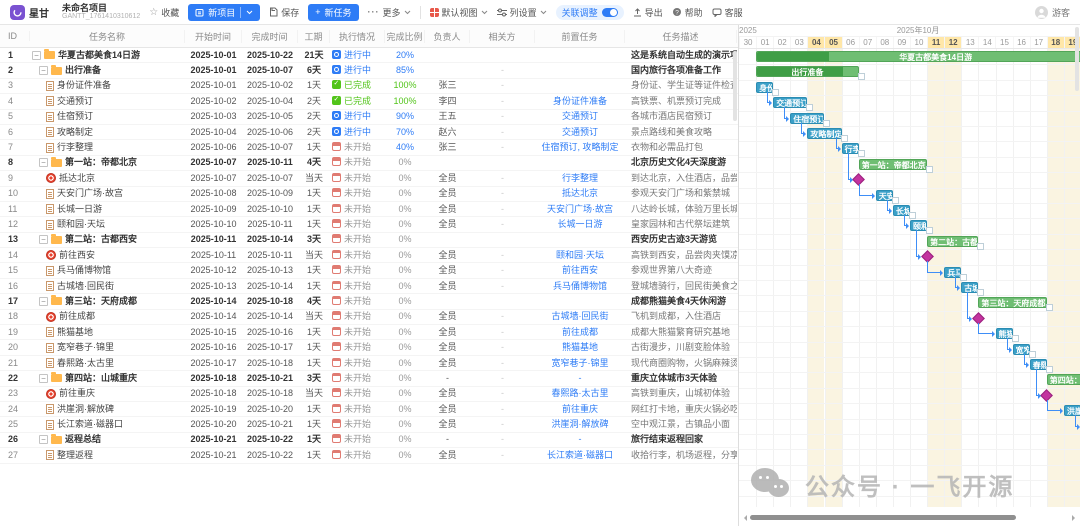 This screenshot has width=1080, height=526. I want to click on user-menu: 游客, so click(1052, 12).